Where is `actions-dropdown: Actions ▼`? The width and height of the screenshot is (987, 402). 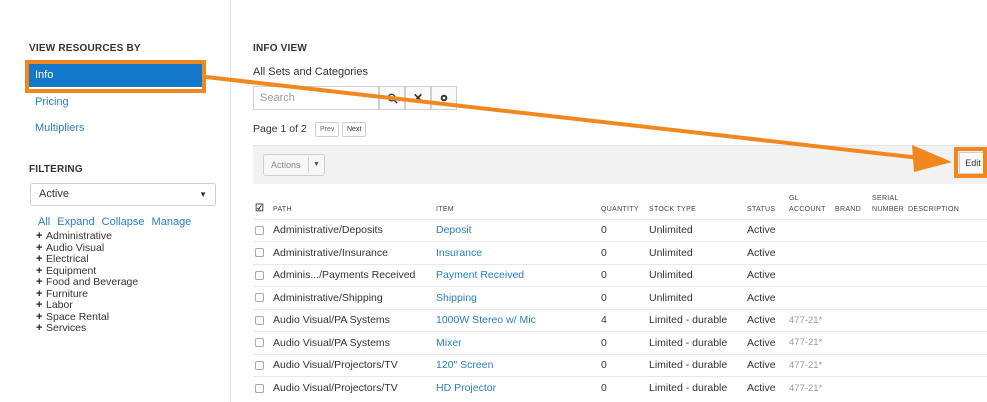 actions-dropdown: Actions ▼ is located at coordinates (294, 165).